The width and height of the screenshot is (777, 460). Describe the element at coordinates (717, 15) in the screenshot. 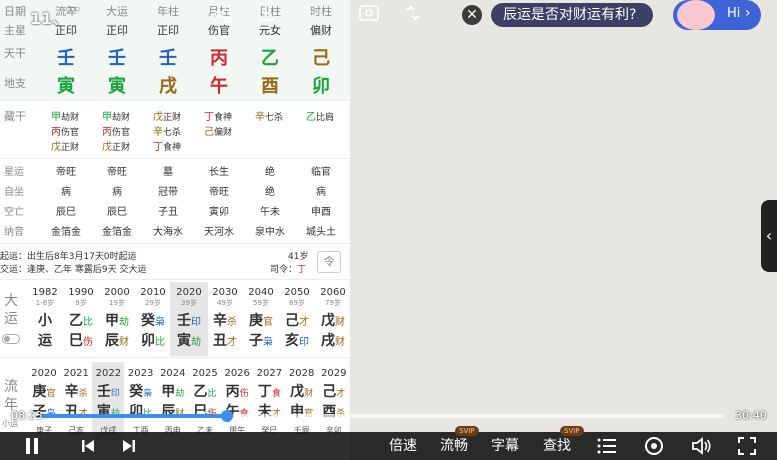

I see `assistant-button: Hi ›` at that location.